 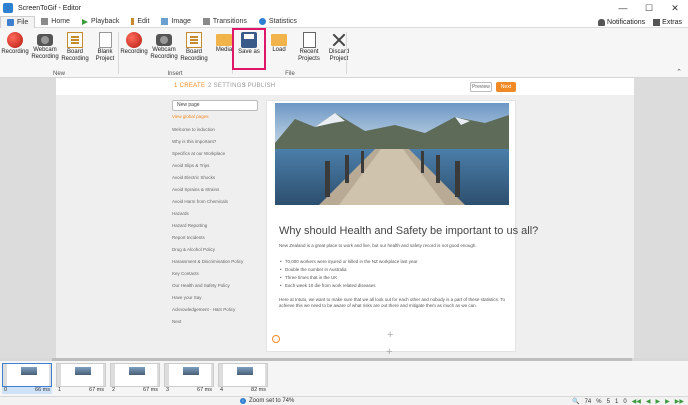 I want to click on button-label: Discard Project, so click(x=339, y=55).